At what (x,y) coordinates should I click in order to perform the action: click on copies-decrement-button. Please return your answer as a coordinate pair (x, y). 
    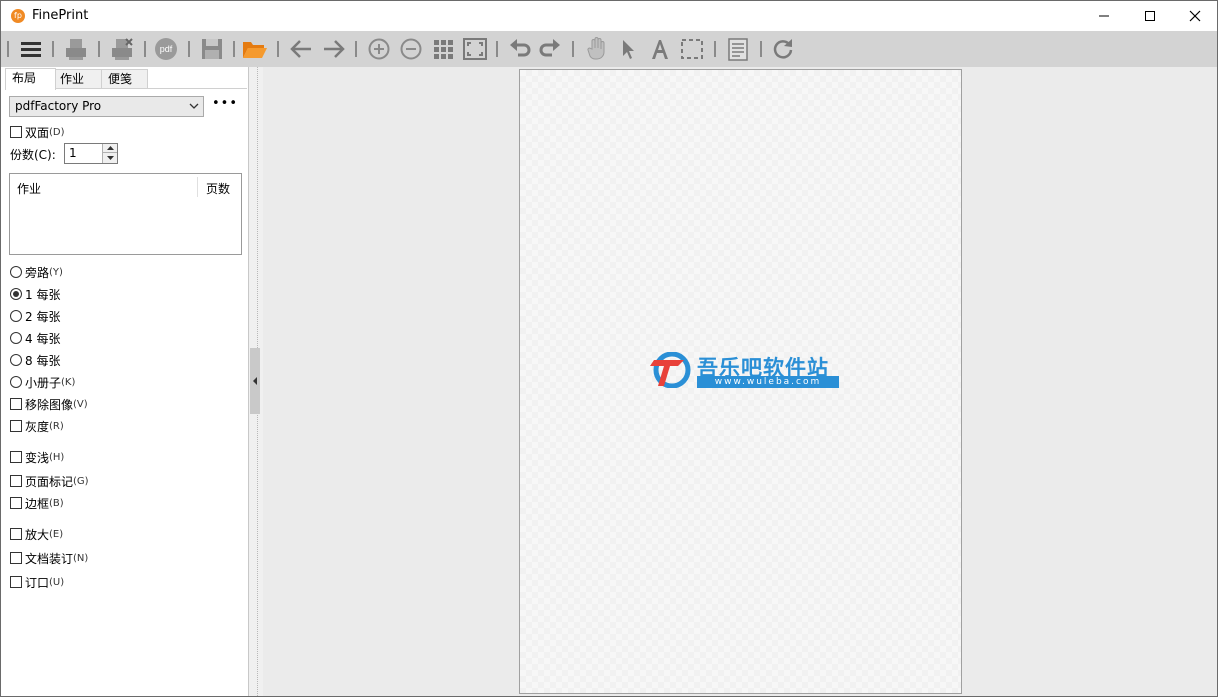
    Looking at the image, I should click on (109, 158).